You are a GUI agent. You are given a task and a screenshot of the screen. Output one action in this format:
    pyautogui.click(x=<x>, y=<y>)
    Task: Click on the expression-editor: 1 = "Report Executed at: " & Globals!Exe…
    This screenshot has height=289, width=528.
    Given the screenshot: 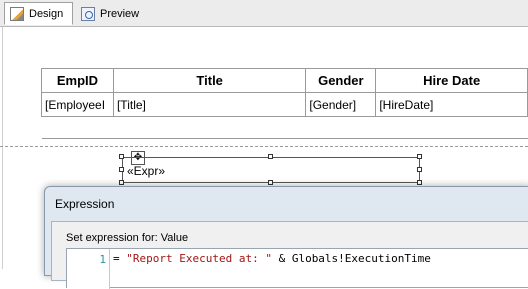 What is the action you would take?
    pyautogui.click(x=297, y=268)
    